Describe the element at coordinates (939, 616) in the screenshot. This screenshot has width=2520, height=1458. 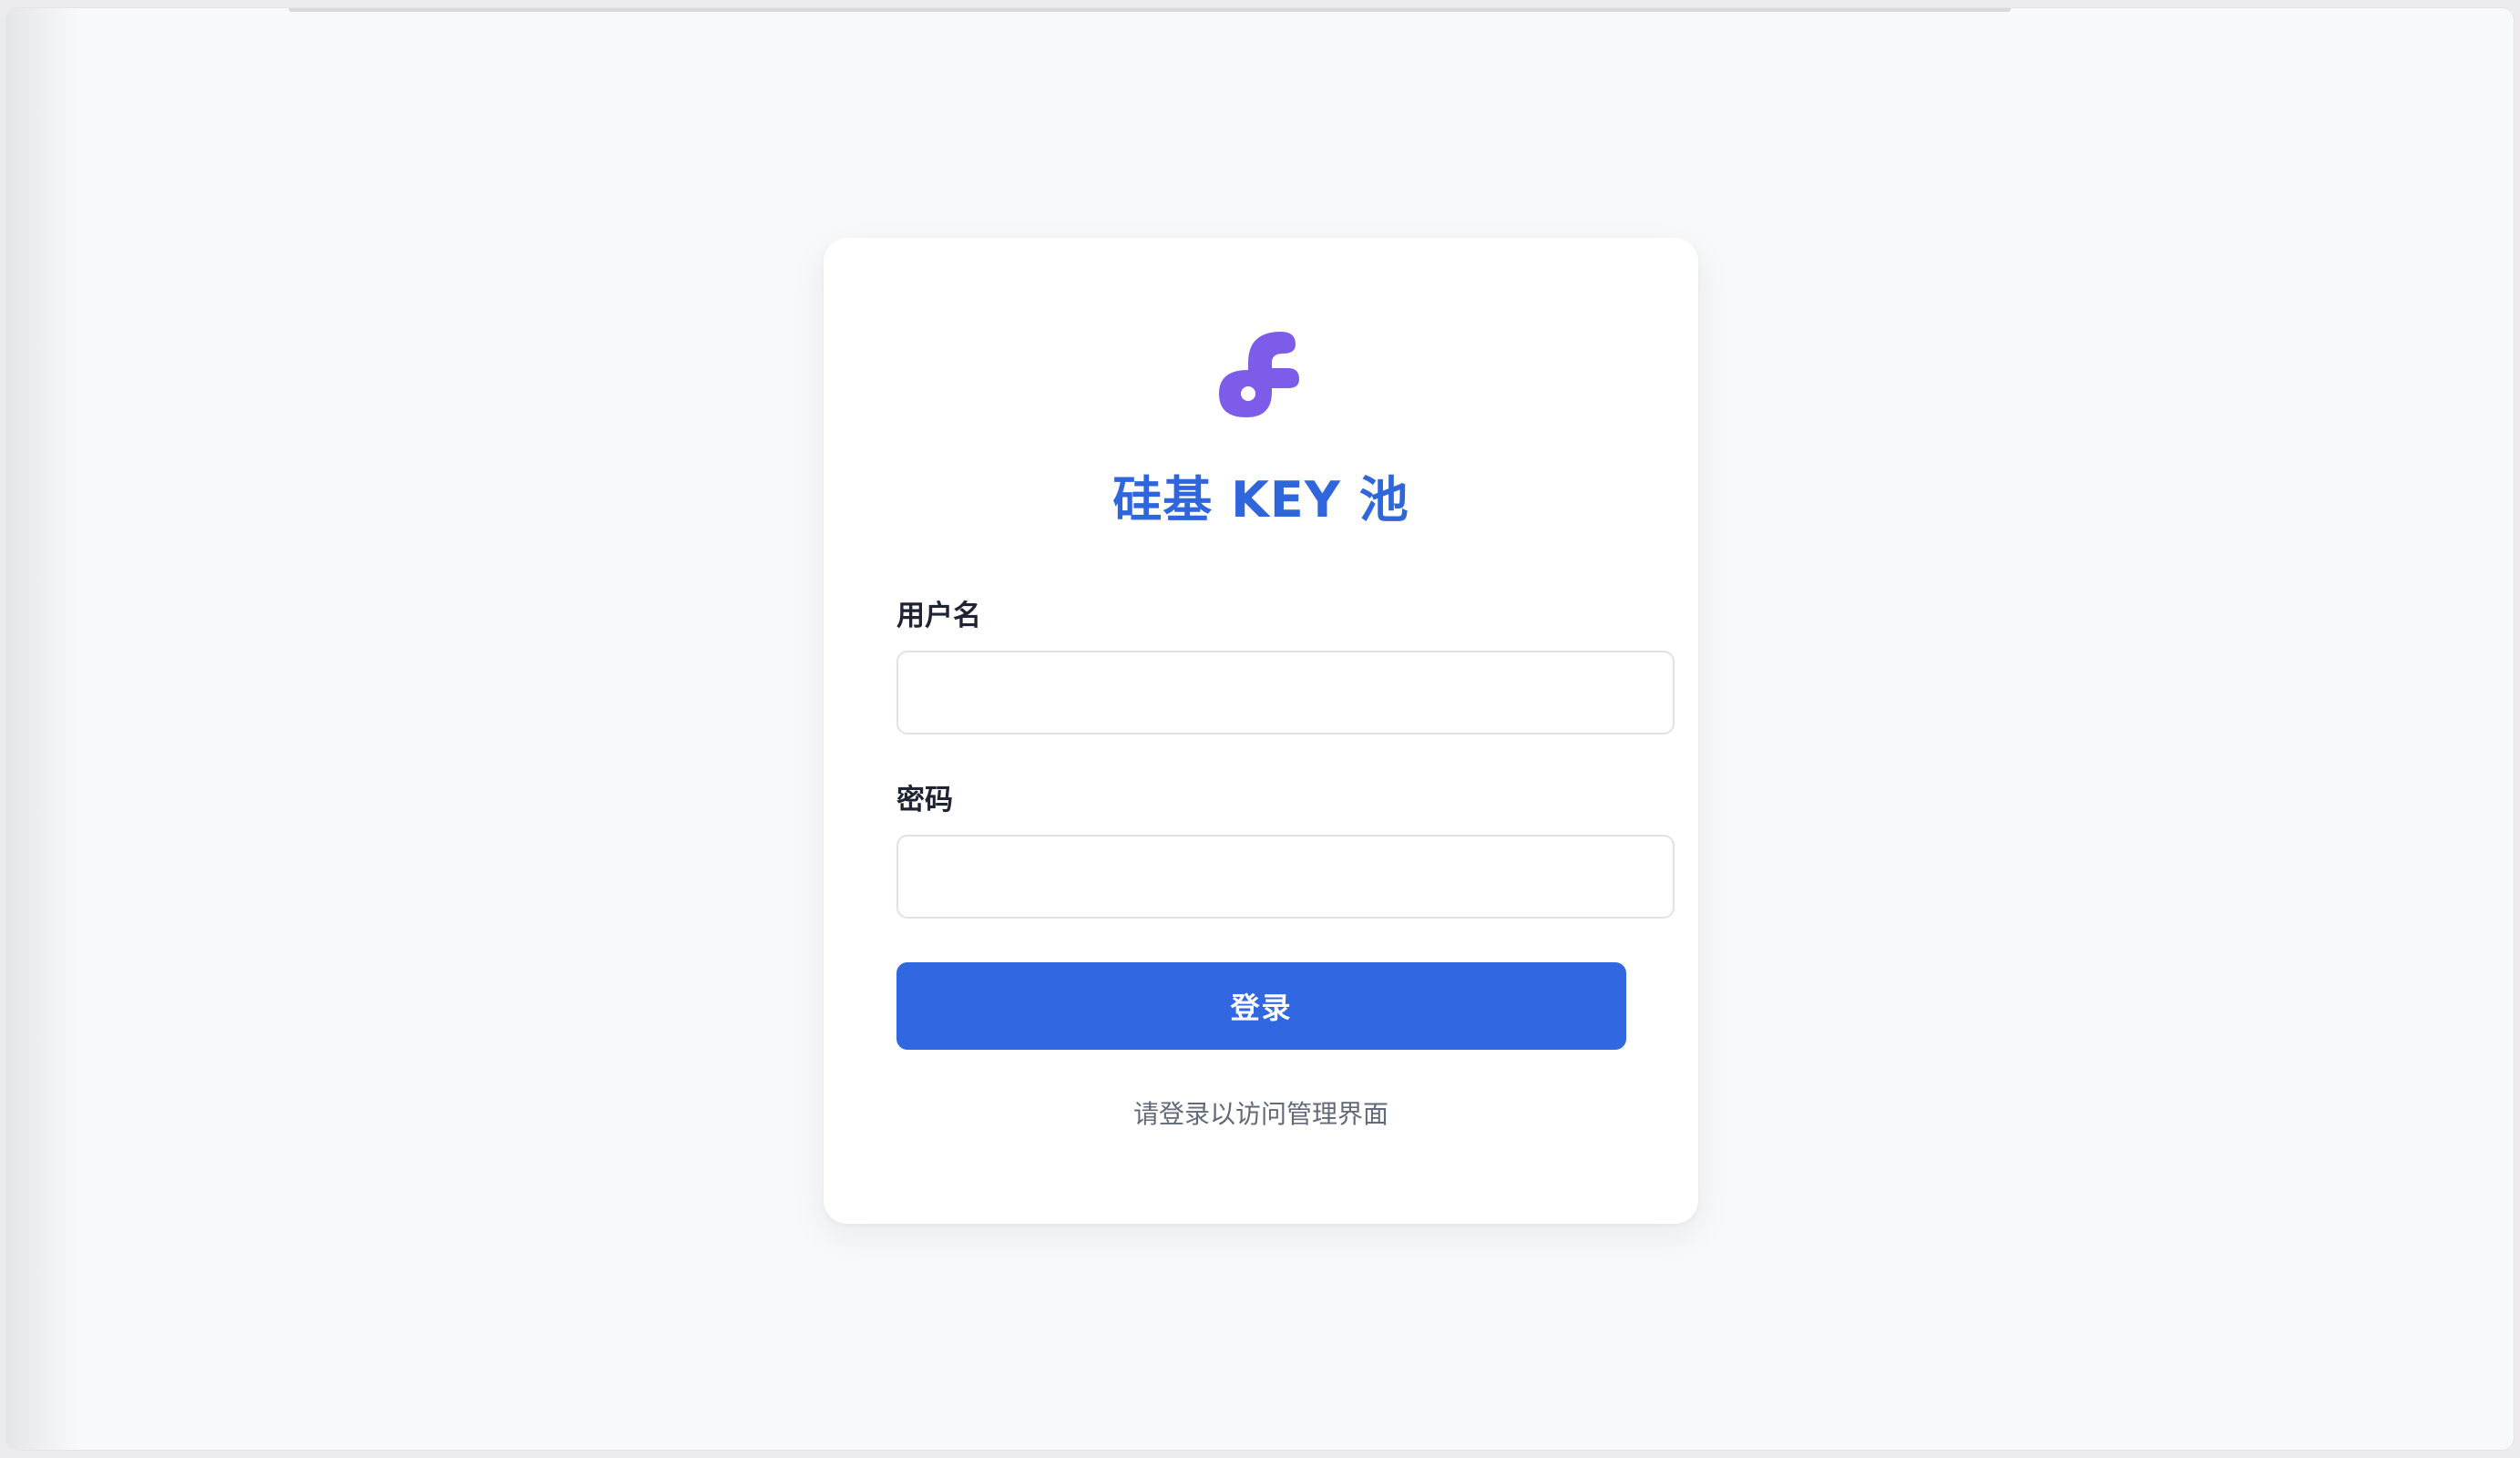
I see `username-label: 用户名` at that location.